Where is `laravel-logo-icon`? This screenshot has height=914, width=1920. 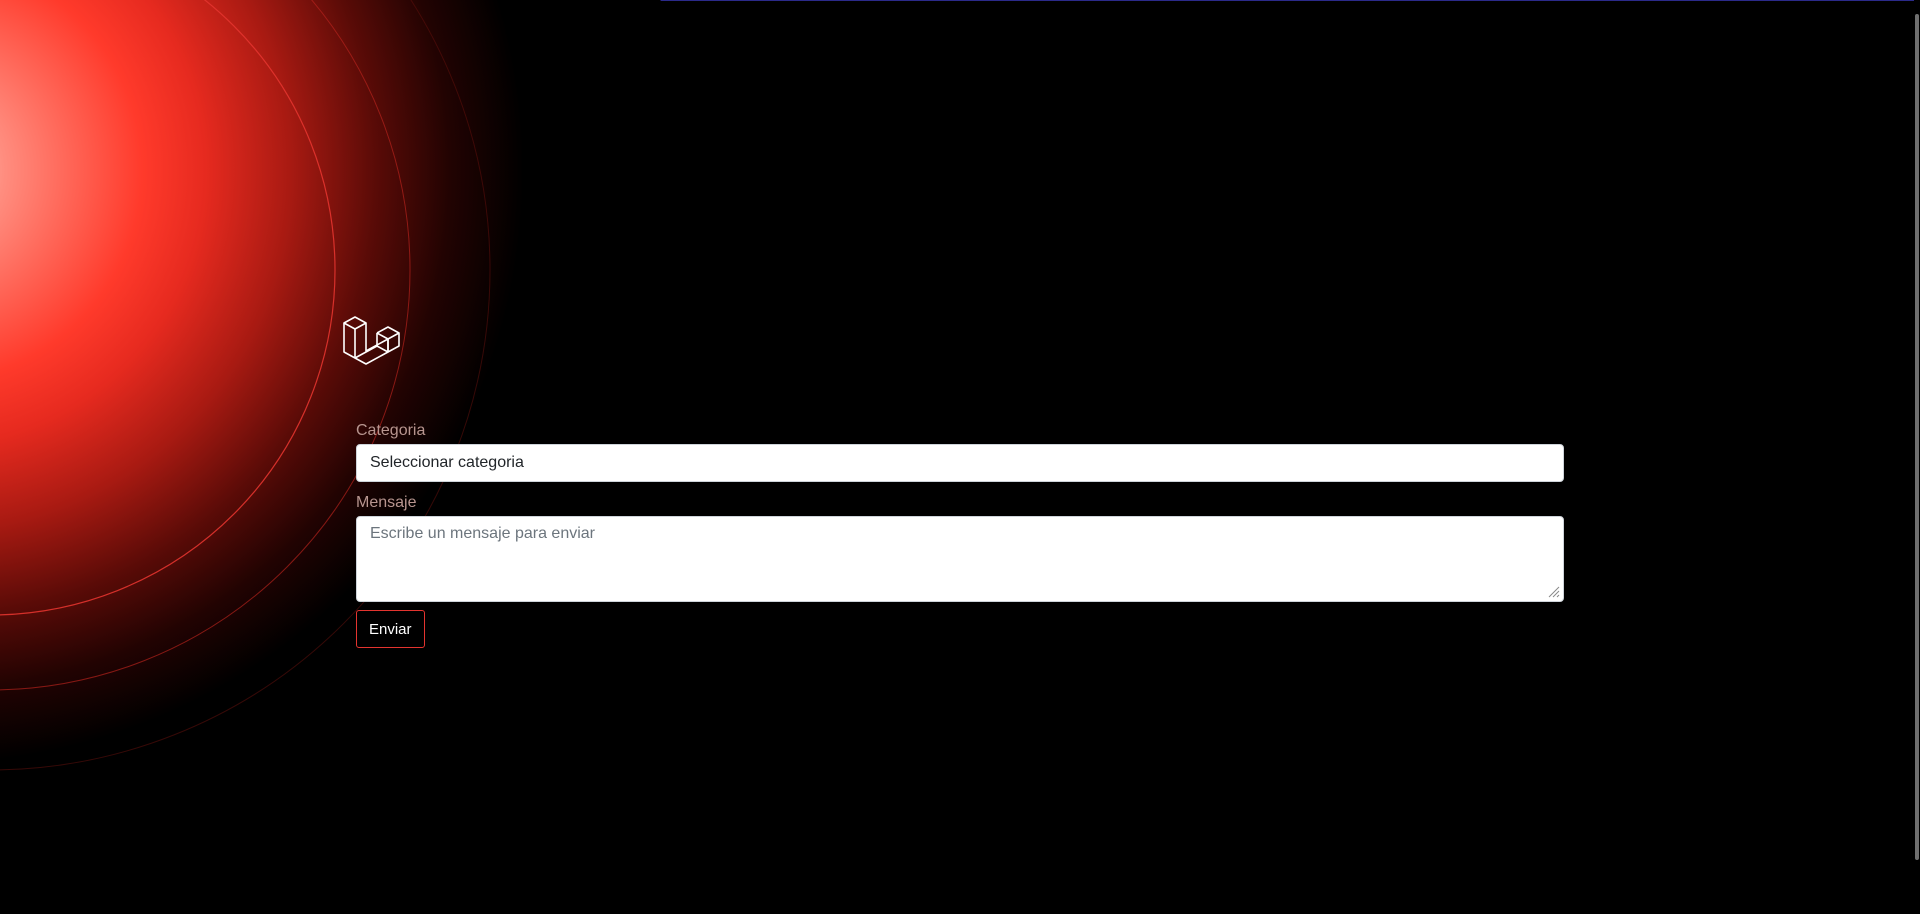
laravel-logo-icon is located at coordinates (371, 340).